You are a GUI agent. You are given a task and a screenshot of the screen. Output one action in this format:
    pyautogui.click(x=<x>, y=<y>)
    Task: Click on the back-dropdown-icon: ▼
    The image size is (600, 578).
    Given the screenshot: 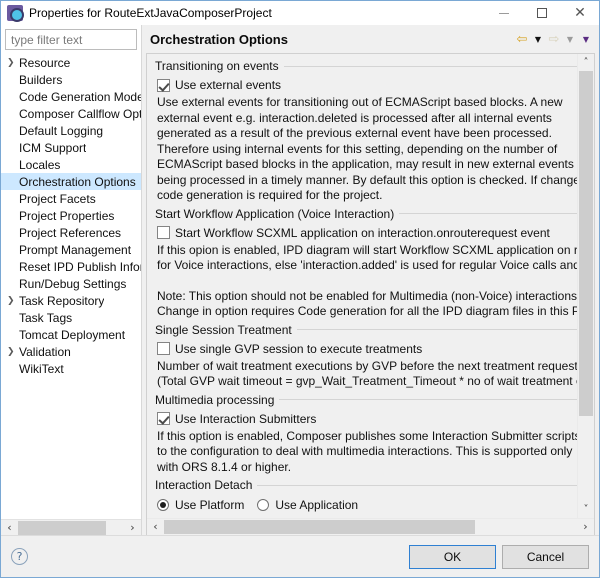 What is the action you would take?
    pyautogui.click(x=538, y=39)
    